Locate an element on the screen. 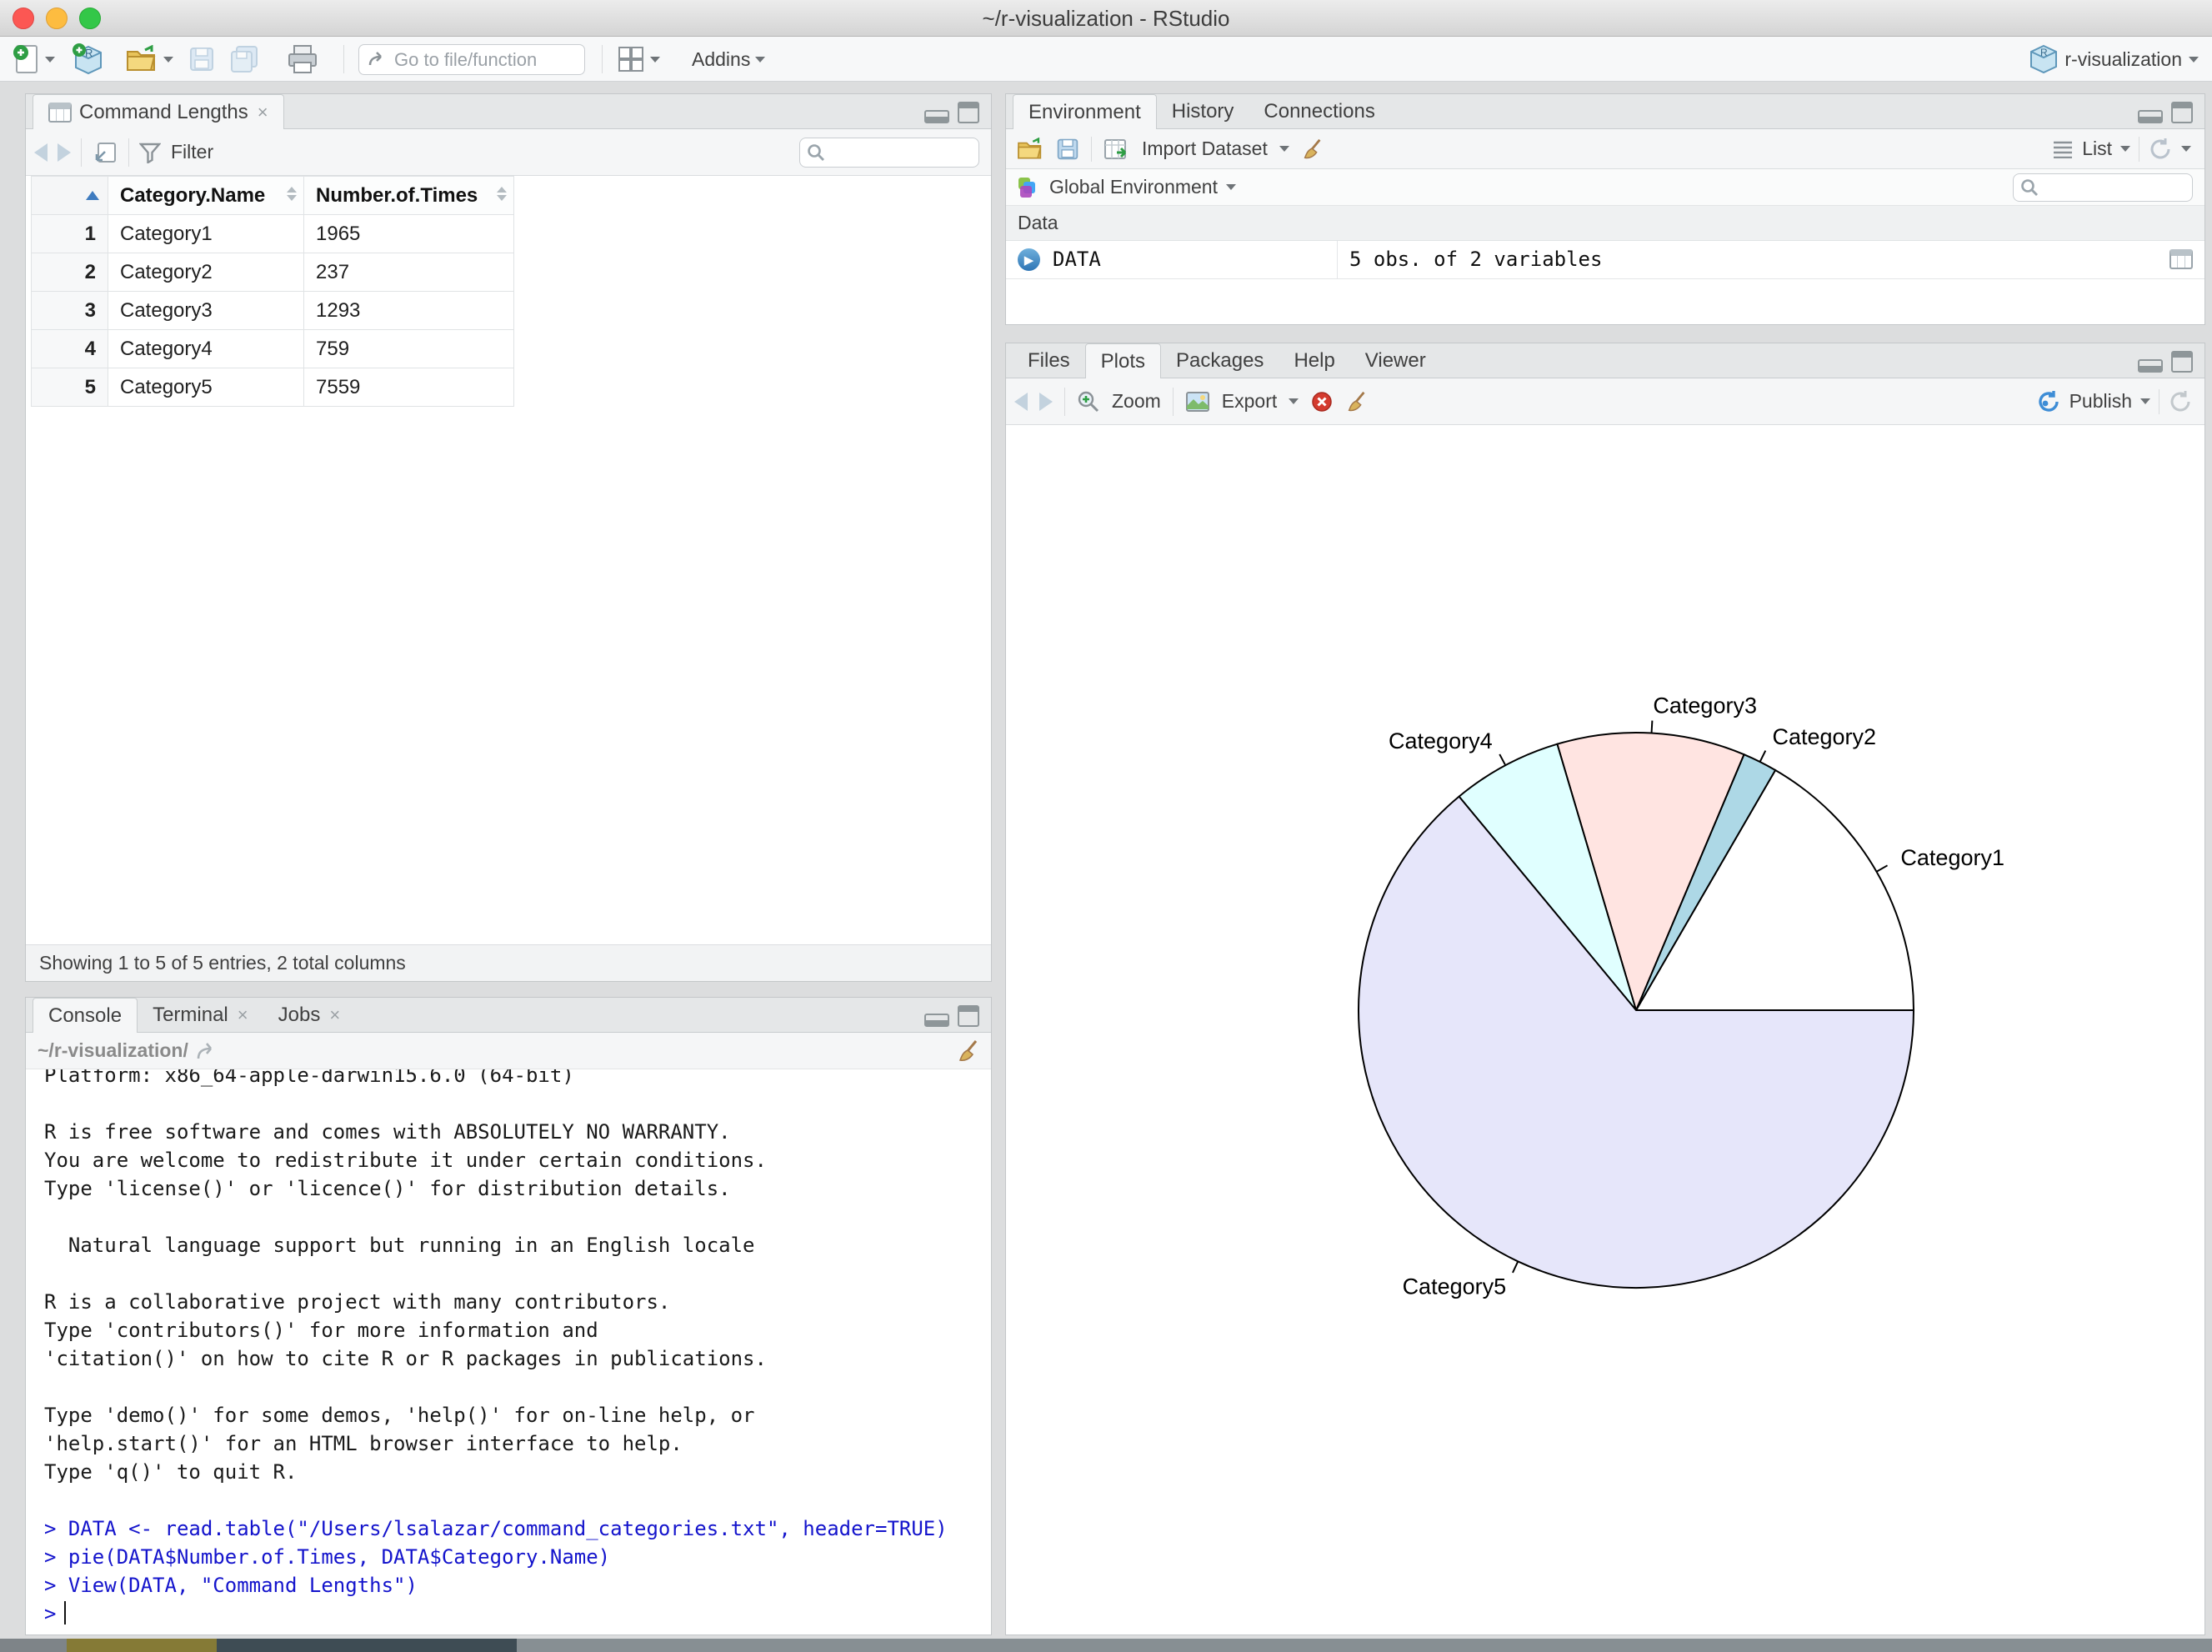 This screenshot has width=2212, height=1652. environment-search-input is located at coordinates (2114, 187).